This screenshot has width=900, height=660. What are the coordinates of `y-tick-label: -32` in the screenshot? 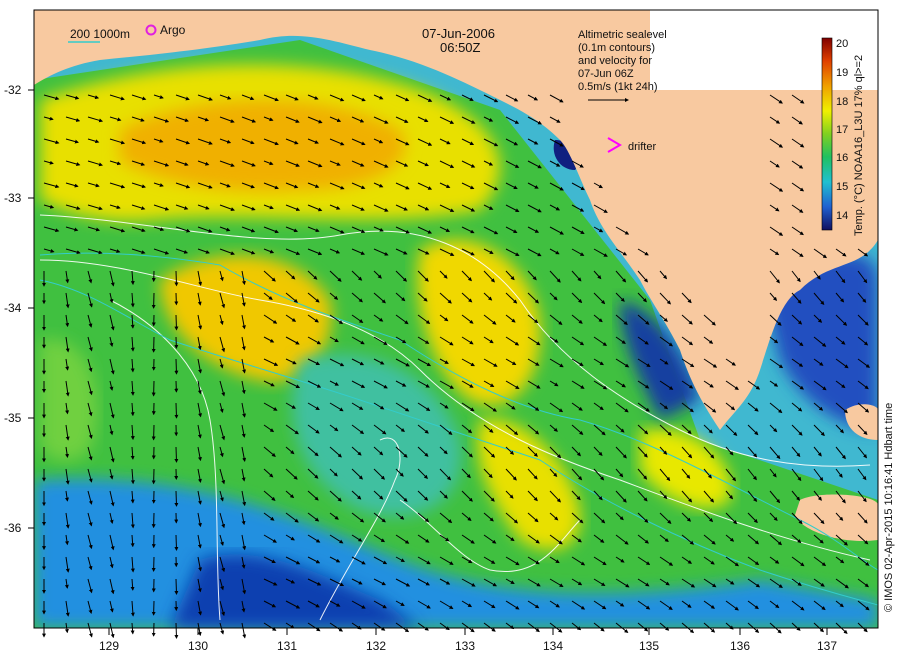 It's located at (13, 90).